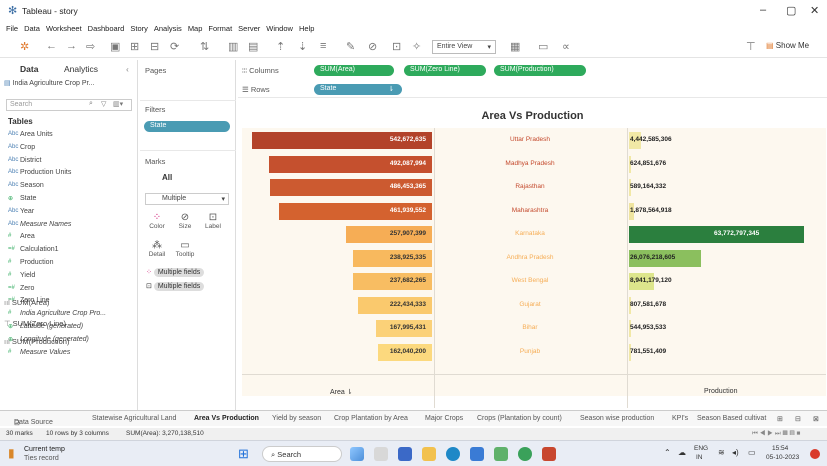 The height and width of the screenshot is (466, 827). Describe the element at coordinates (358, 89) in the screenshot. I see `row-pill-state: State ⇂` at that location.